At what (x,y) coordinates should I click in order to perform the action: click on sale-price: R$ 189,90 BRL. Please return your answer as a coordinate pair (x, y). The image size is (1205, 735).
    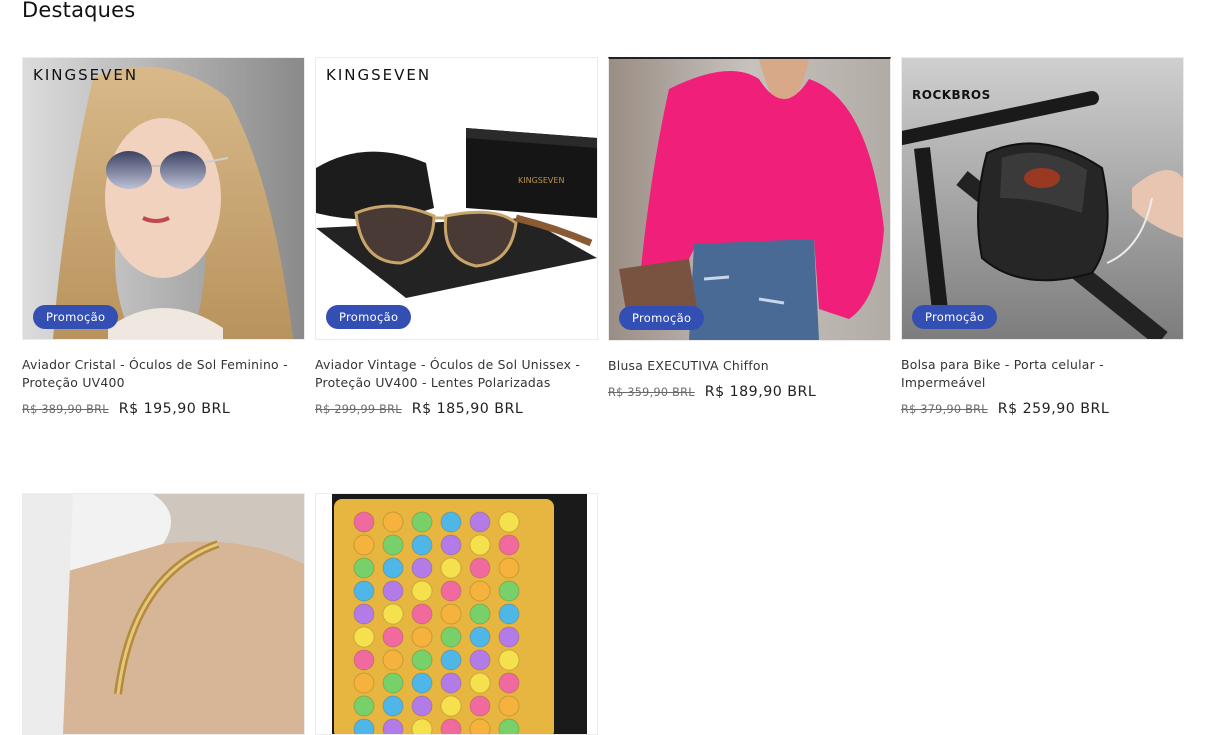
    Looking at the image, I should click on (760, 392).